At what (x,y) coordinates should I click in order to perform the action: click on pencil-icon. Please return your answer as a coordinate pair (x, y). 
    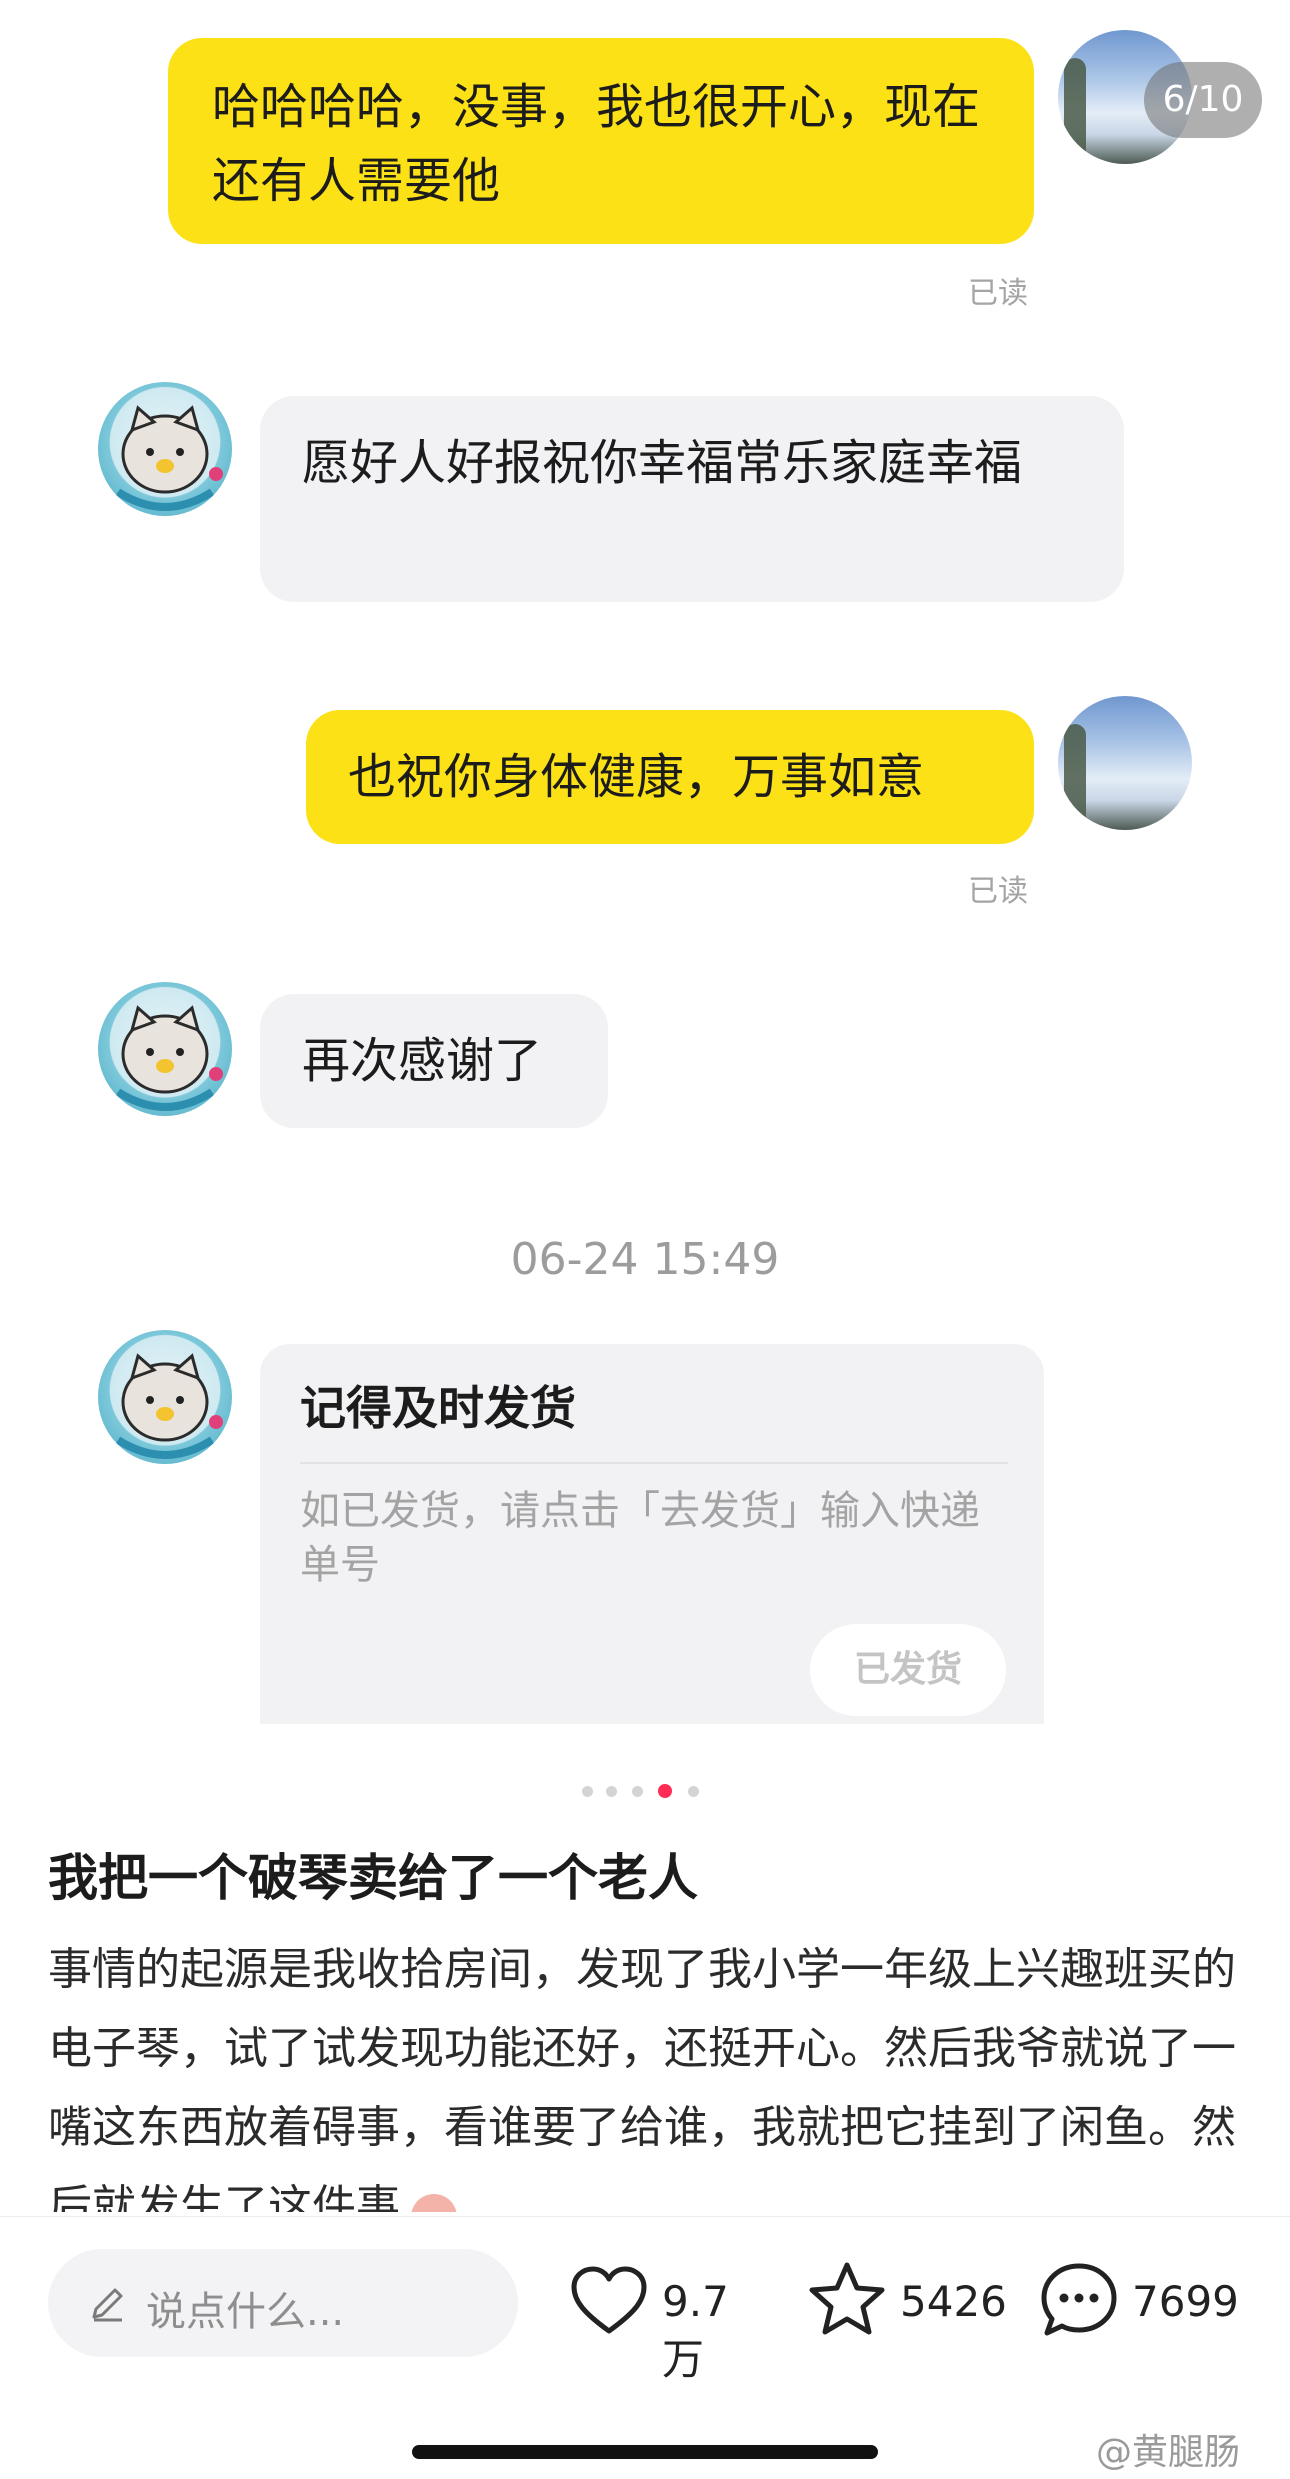
    Looking at the image, I should click on (107, 2305).